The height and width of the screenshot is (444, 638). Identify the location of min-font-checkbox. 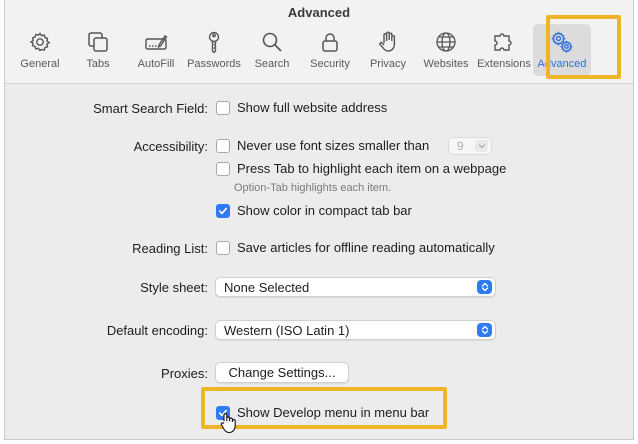
(223, 145).